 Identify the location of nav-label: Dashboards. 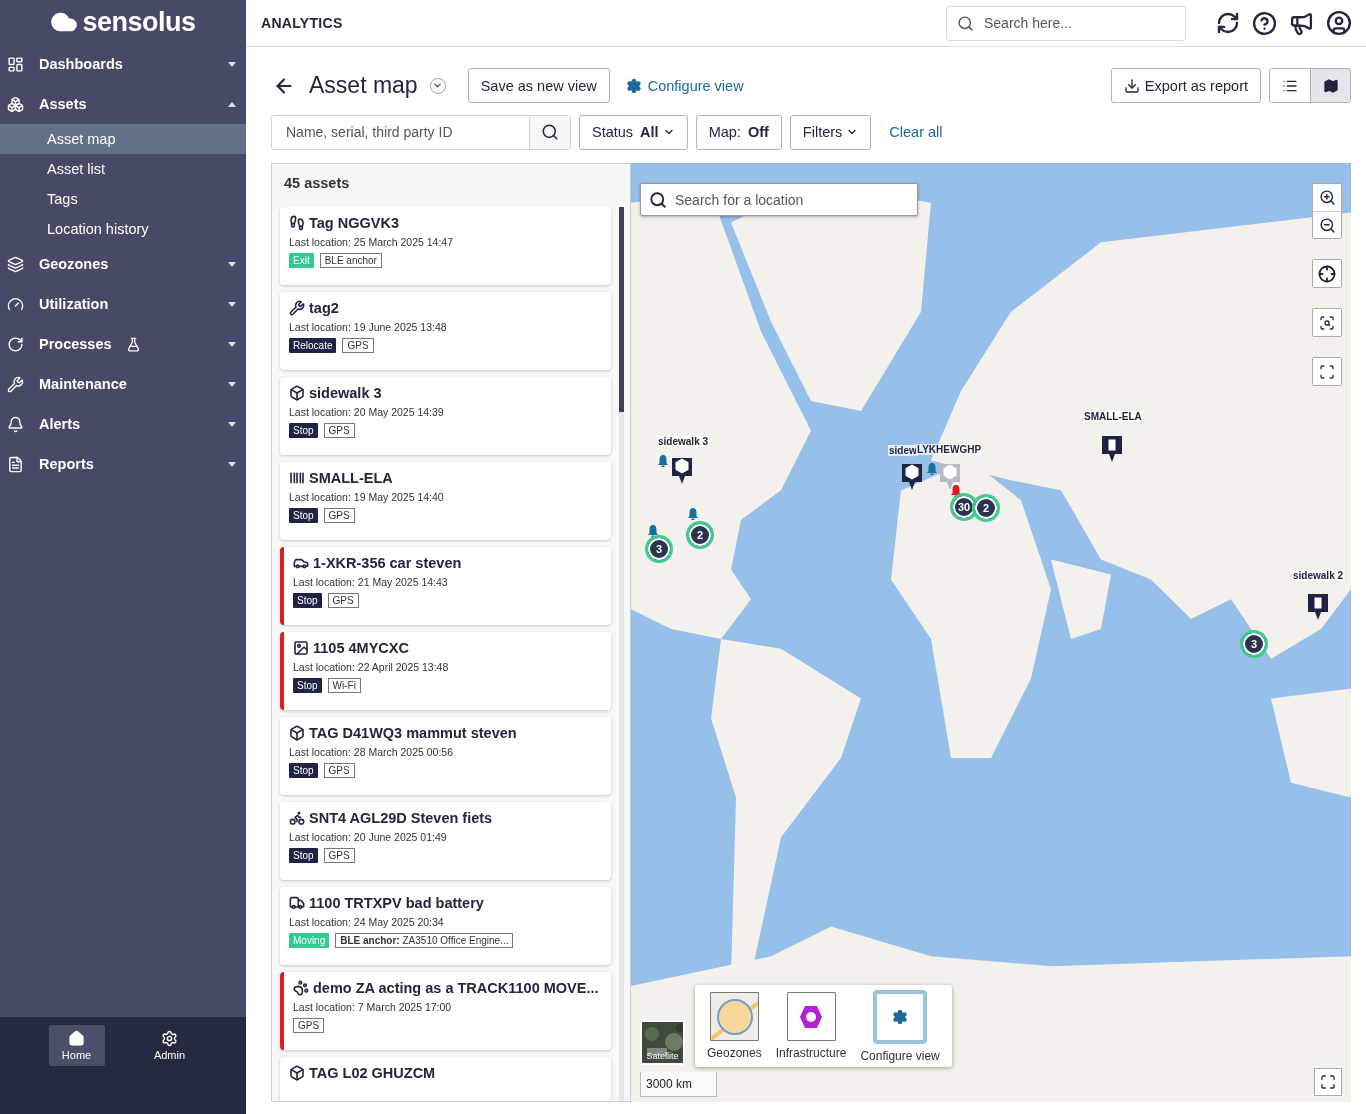
(81, 64).